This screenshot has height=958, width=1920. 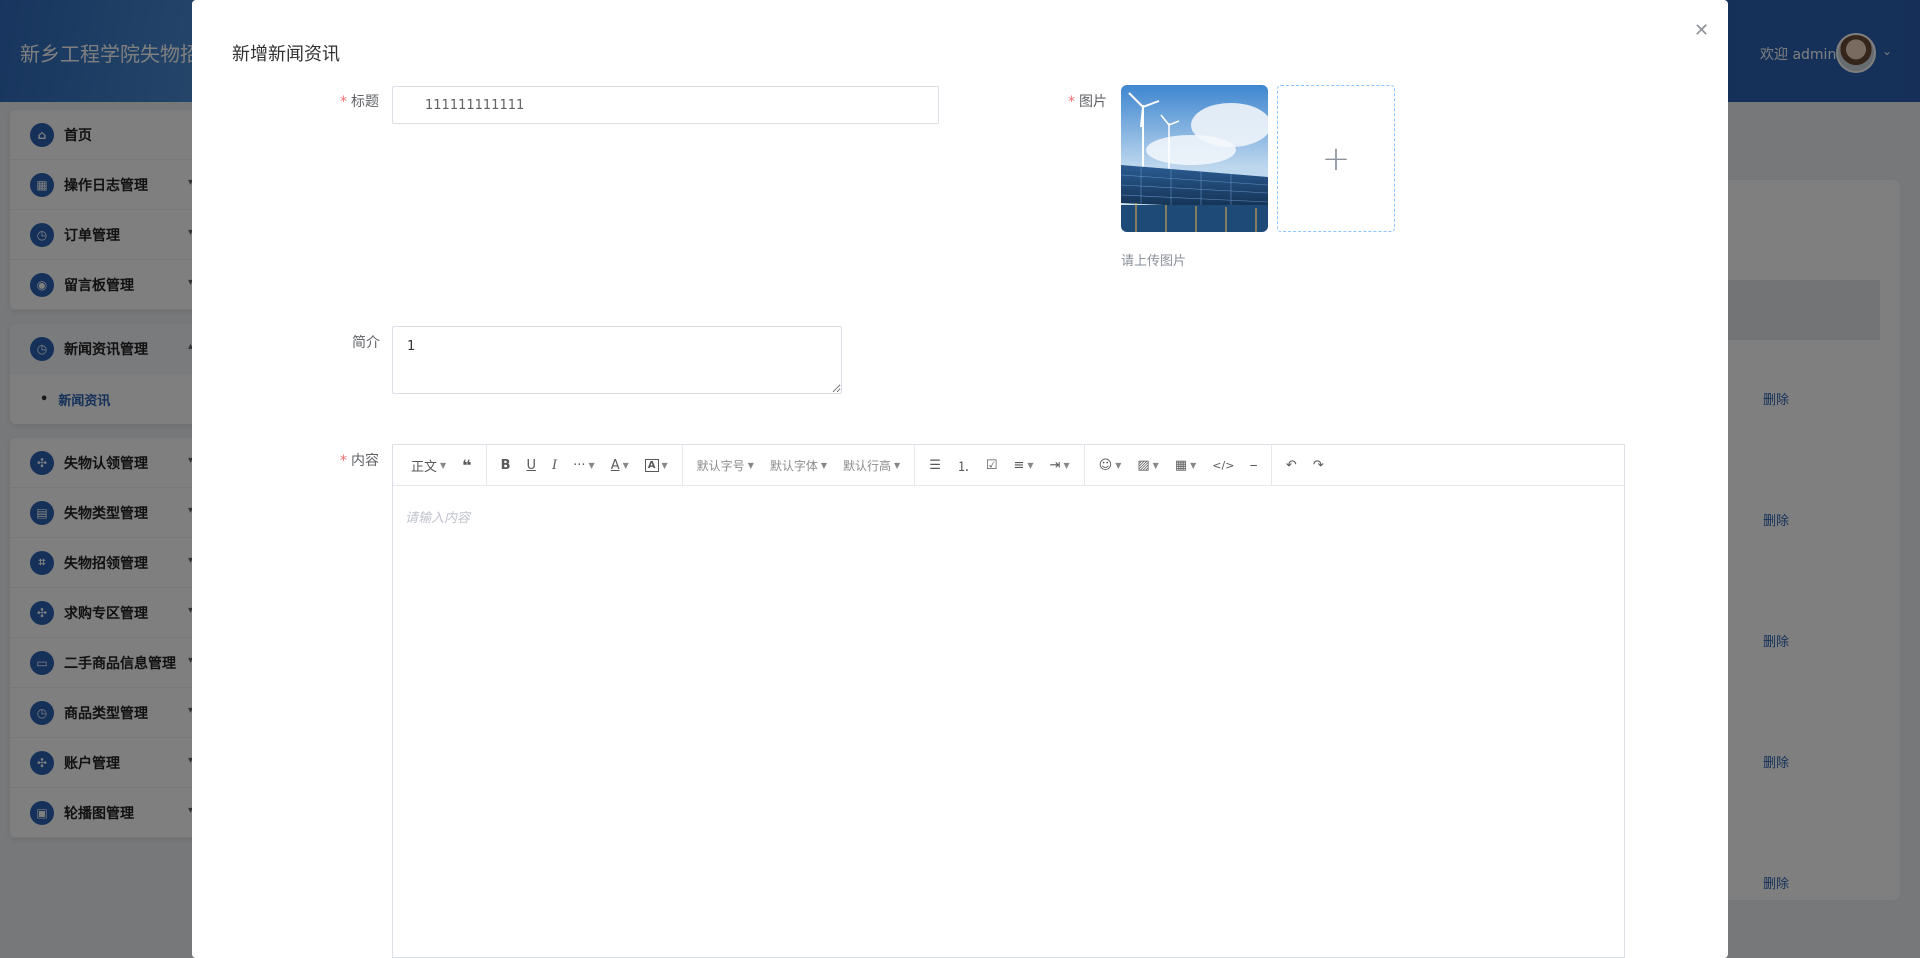 What do you see at coordinates (620, 465) in the screenshot?
I see `font-color-icon: A ▼` at bounding box center [620, 465].